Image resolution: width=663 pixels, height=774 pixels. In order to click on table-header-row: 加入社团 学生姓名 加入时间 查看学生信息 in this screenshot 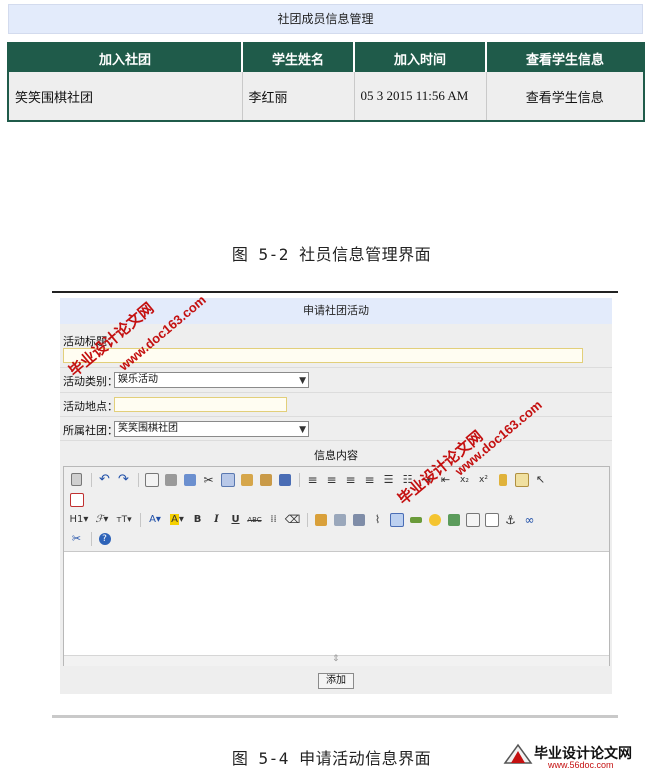, I will do `click(326, 57)`.